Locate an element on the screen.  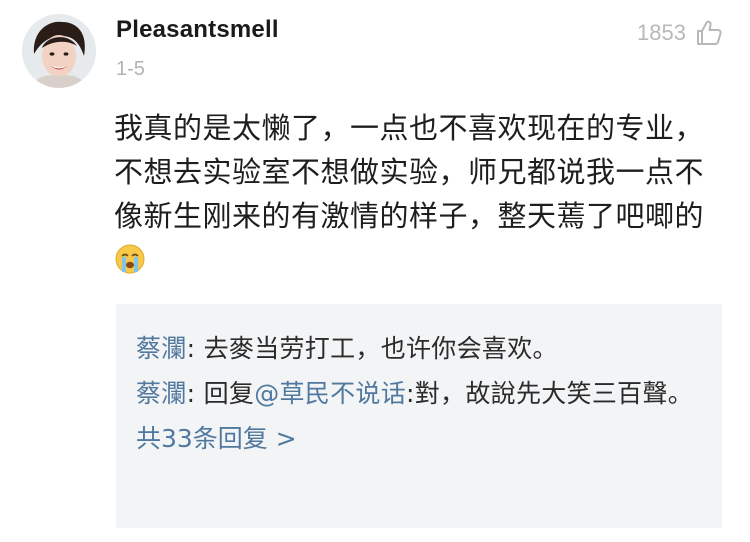
like-count: 1853 is located at coordinates (661, 32).